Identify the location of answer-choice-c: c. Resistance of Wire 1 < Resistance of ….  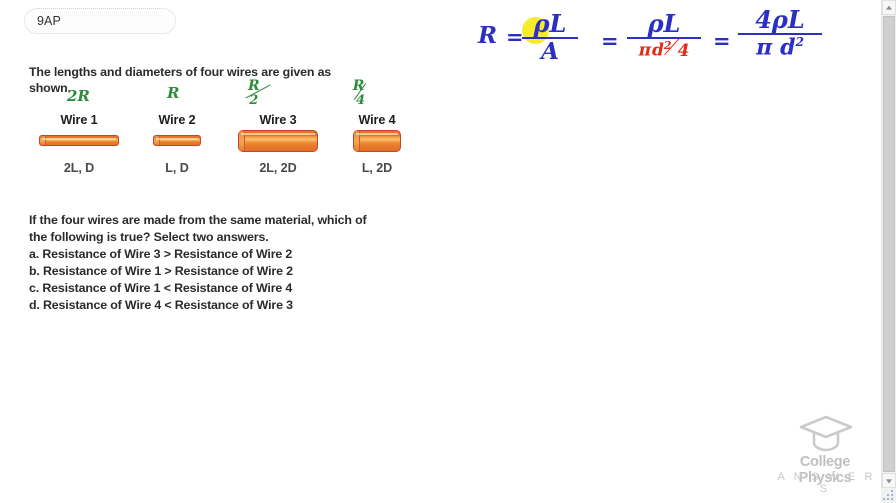
(214, 288).